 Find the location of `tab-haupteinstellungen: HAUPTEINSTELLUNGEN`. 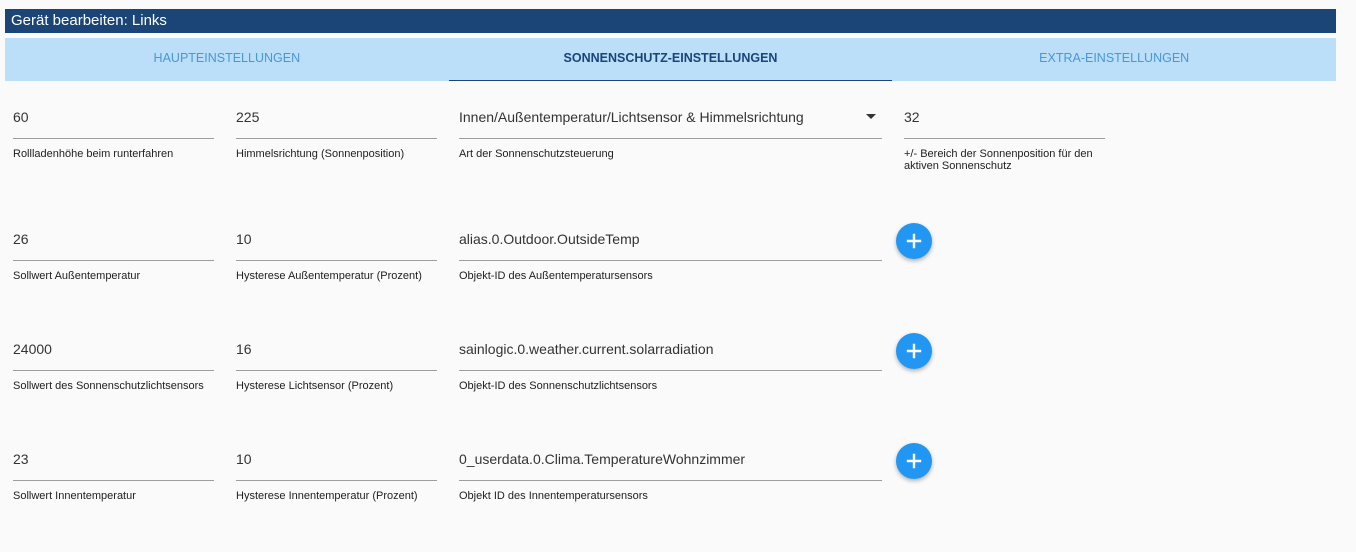

tab-haupteinstellungen: HAUPTEINSTELLUNGEN is located at coordinates (227, 59).